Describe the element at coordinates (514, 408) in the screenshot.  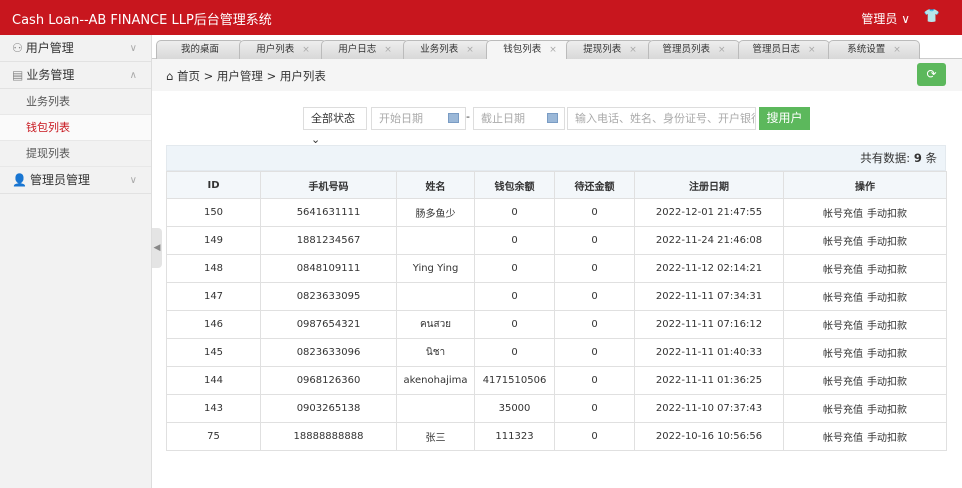
I see `table-cell: 35000` at that location.